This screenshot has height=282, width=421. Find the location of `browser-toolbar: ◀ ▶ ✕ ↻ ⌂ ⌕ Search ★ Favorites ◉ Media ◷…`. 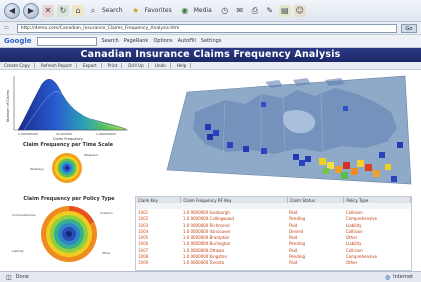

browser-toolbar: ◀ ▶ ✕ ↻ ⌂ ⌕ Search ★ Favorites ◉ Media ◷… is located at coordinates (210, 11).